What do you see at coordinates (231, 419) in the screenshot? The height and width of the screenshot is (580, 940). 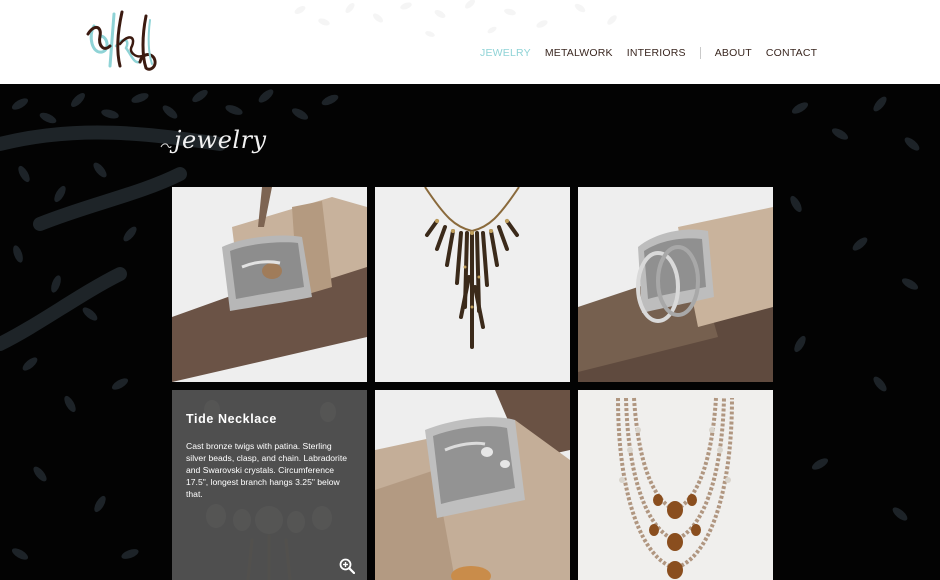 I see `item-title: Tide Necklace` at bounding box center [231, 419].